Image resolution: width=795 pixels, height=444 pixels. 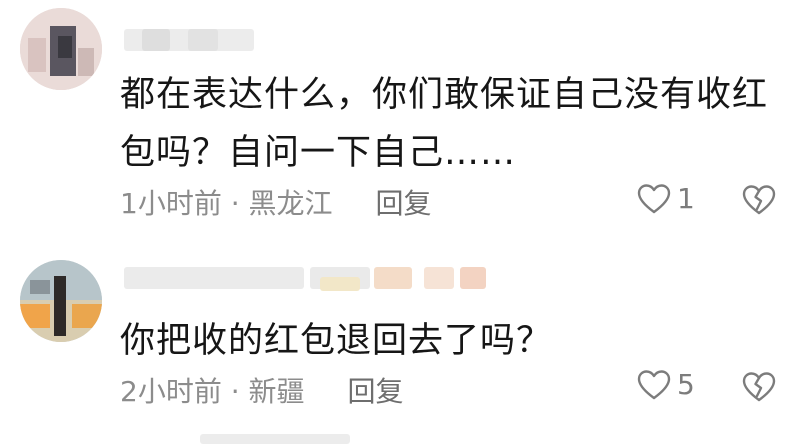 I want to click on comment-time: 1小时前, so click(x=171, y=203).